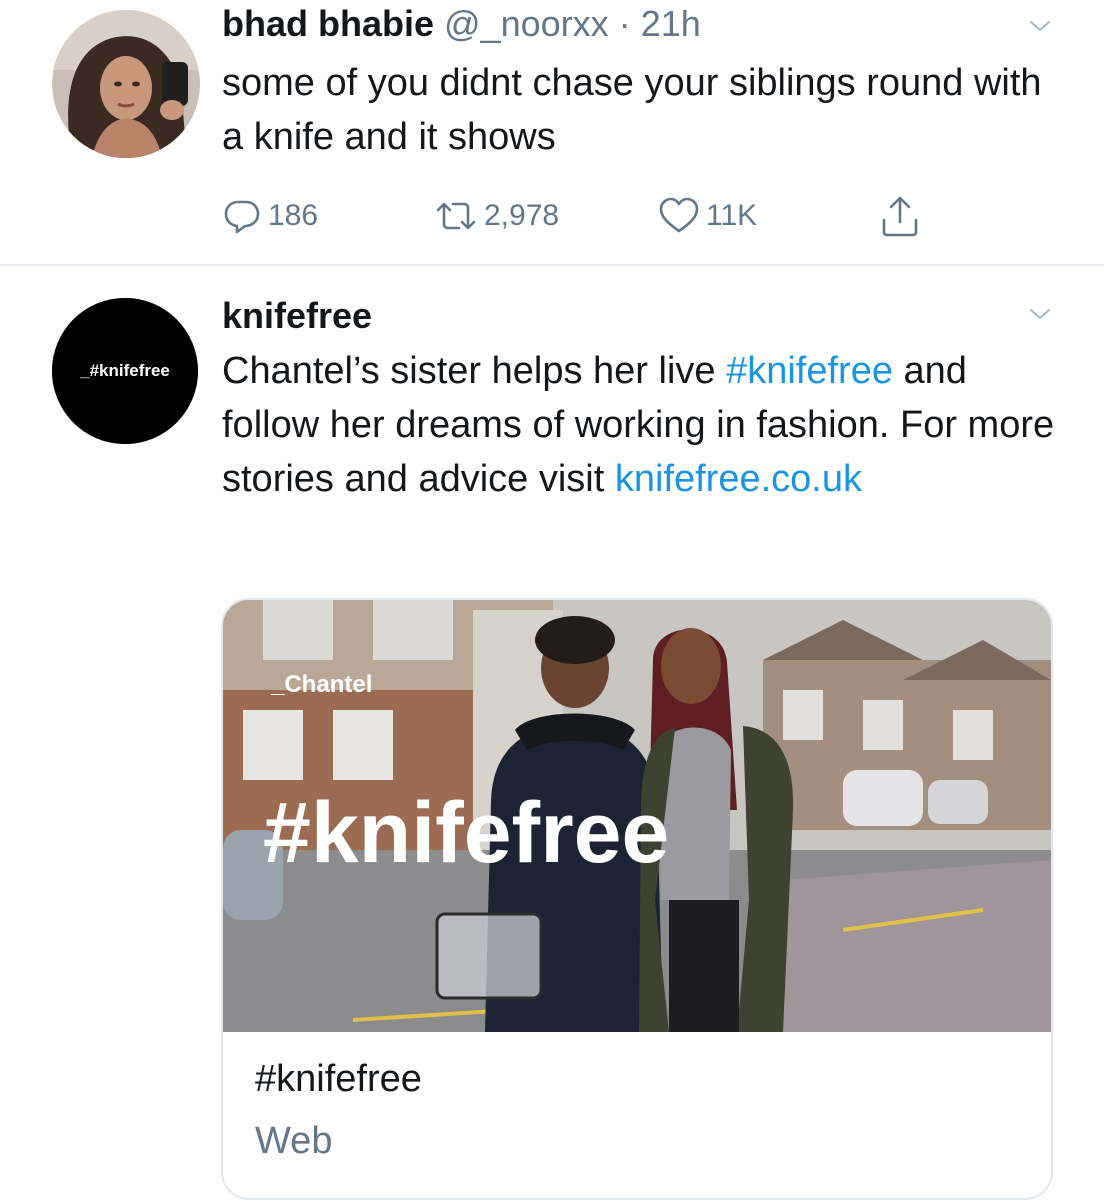  I want to click on card-name-tag: _Chantel, so click(321, 684).